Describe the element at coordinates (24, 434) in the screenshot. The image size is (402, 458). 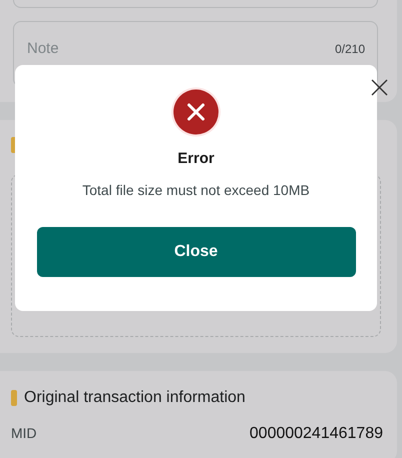
I see `field-label: MID` at that location.